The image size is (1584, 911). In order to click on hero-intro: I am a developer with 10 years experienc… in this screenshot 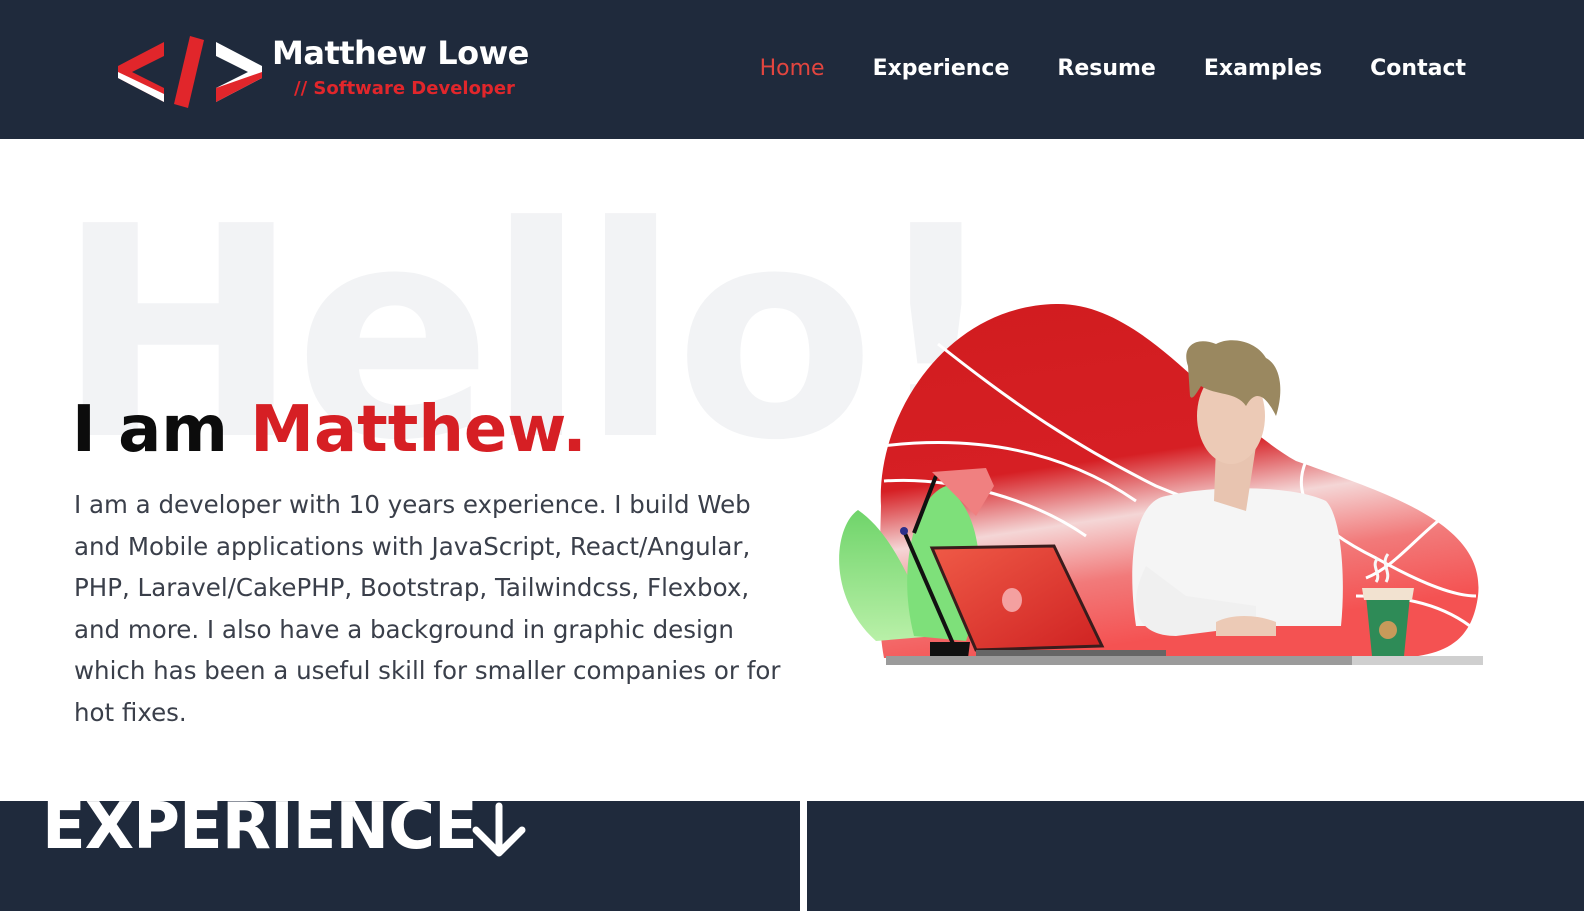, I will do `click(427, 608)`.